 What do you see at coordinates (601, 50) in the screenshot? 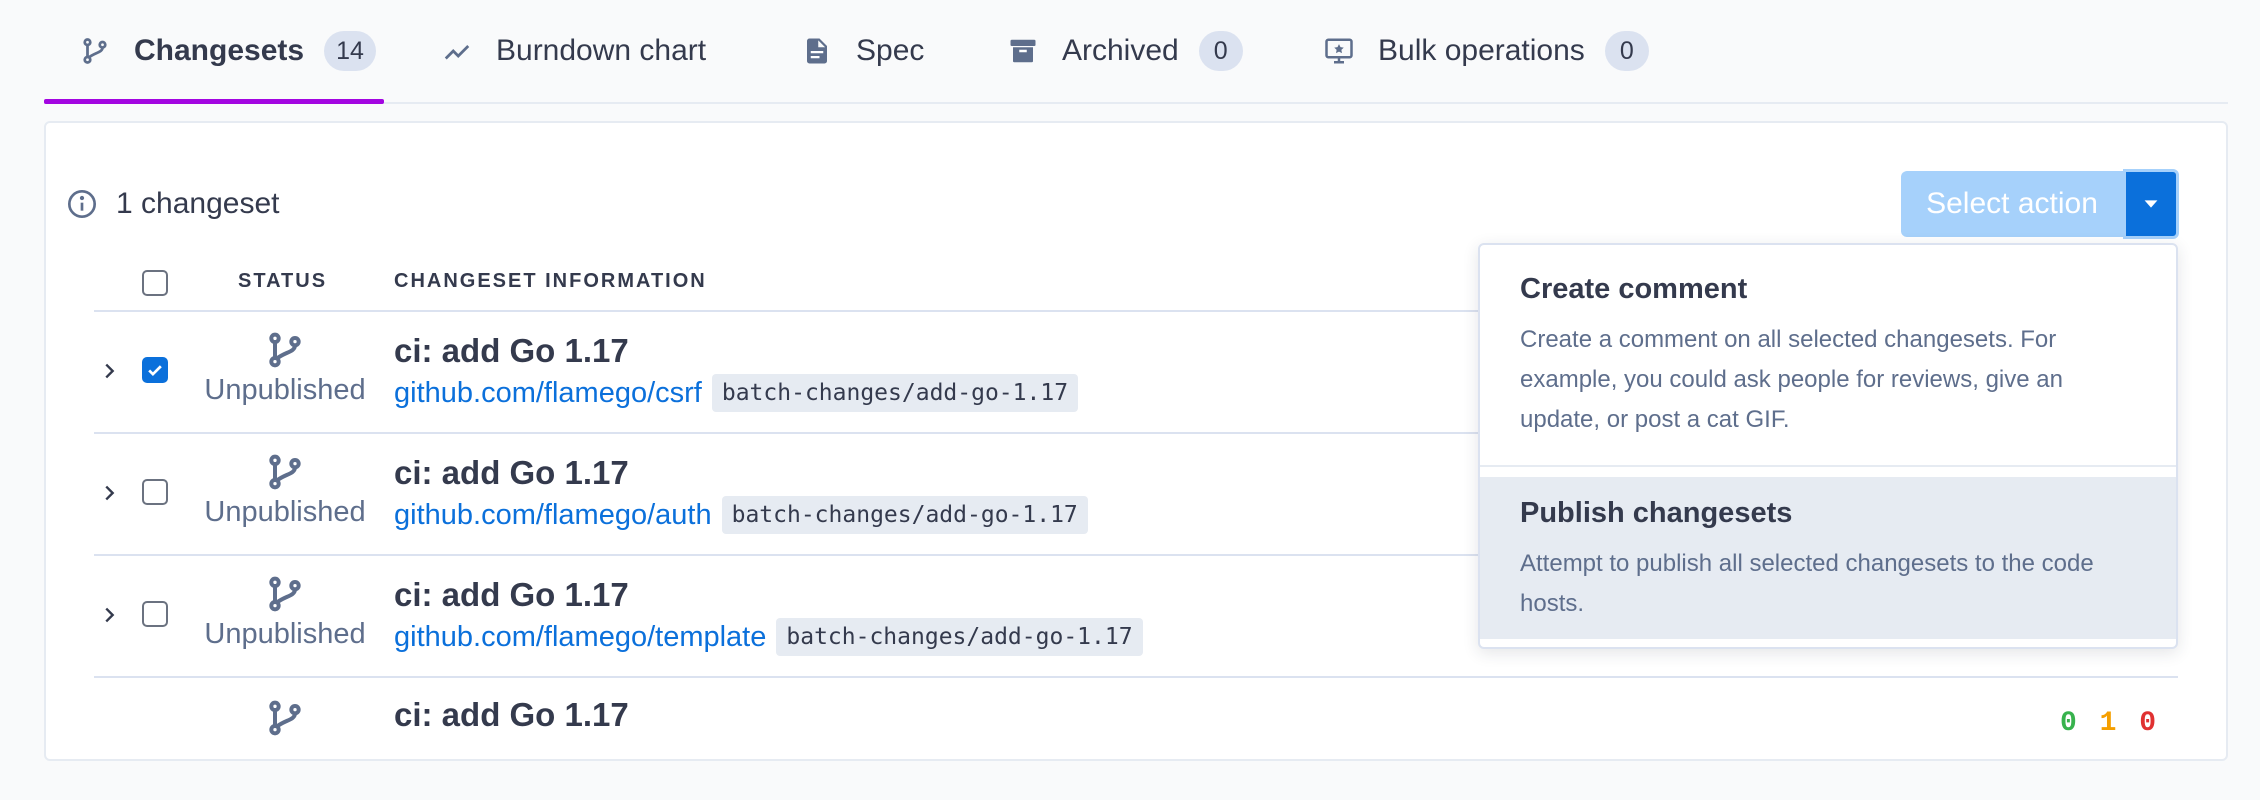
I see `tab-label: Burndown chart` at bounding box center [601, 50].